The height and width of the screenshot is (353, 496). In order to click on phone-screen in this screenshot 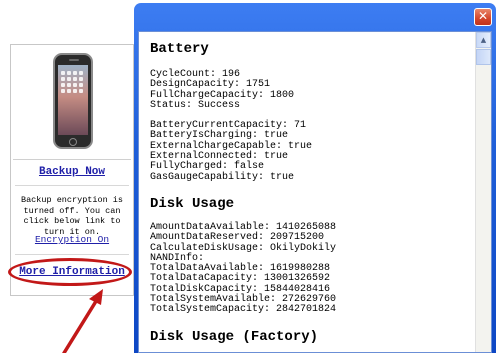, I will do `click(73, 100)`.